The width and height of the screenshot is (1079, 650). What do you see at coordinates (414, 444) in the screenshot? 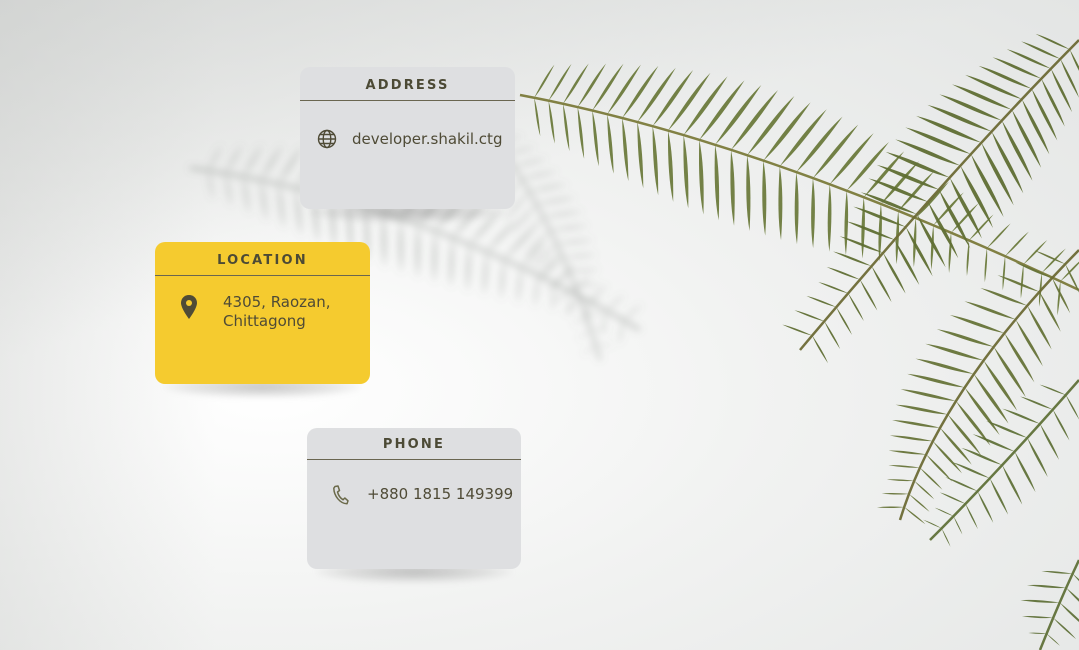
I see `phone-title: PHONE` at bounding box center [414, 444].